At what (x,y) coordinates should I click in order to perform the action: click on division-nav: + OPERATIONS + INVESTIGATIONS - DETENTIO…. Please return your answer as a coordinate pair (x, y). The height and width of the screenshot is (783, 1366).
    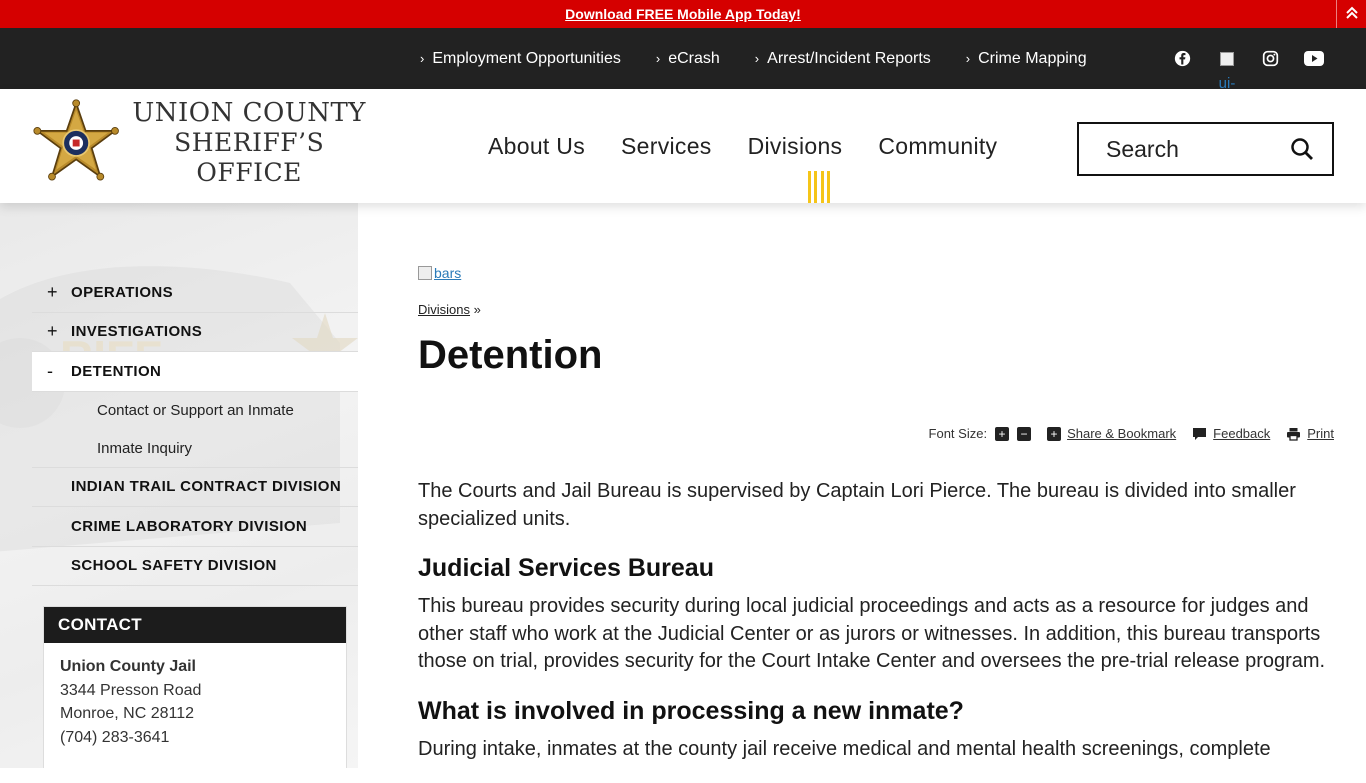
    Looking at the image, I should click on (195, 429).